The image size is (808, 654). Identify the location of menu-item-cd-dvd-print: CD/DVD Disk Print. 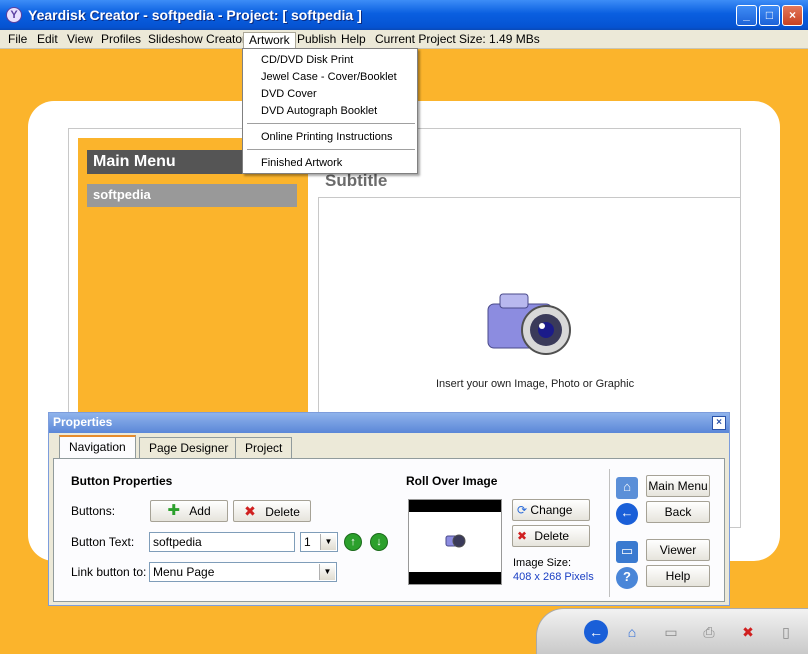
(307, 60).